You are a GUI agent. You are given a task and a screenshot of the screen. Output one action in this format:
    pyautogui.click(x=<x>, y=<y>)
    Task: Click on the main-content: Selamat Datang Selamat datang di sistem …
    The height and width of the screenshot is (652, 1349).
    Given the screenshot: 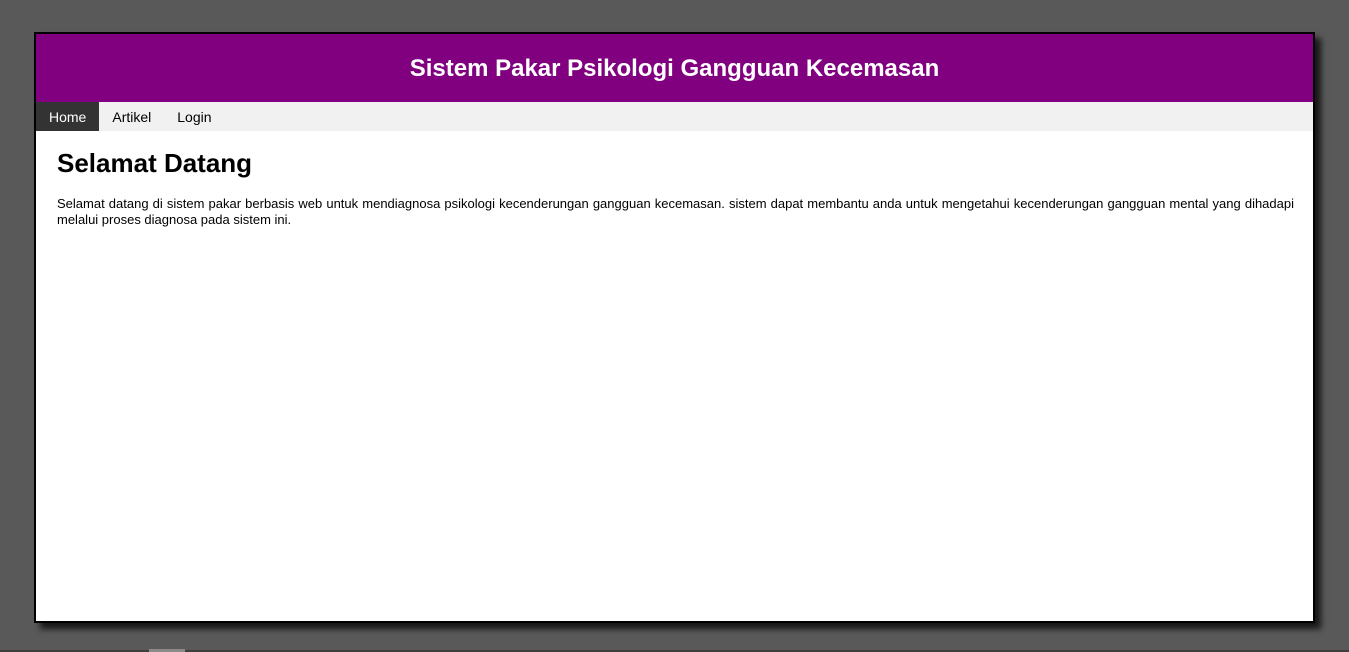 What is the action you would take?
    pyautogui.click(x=674, y=179)
    